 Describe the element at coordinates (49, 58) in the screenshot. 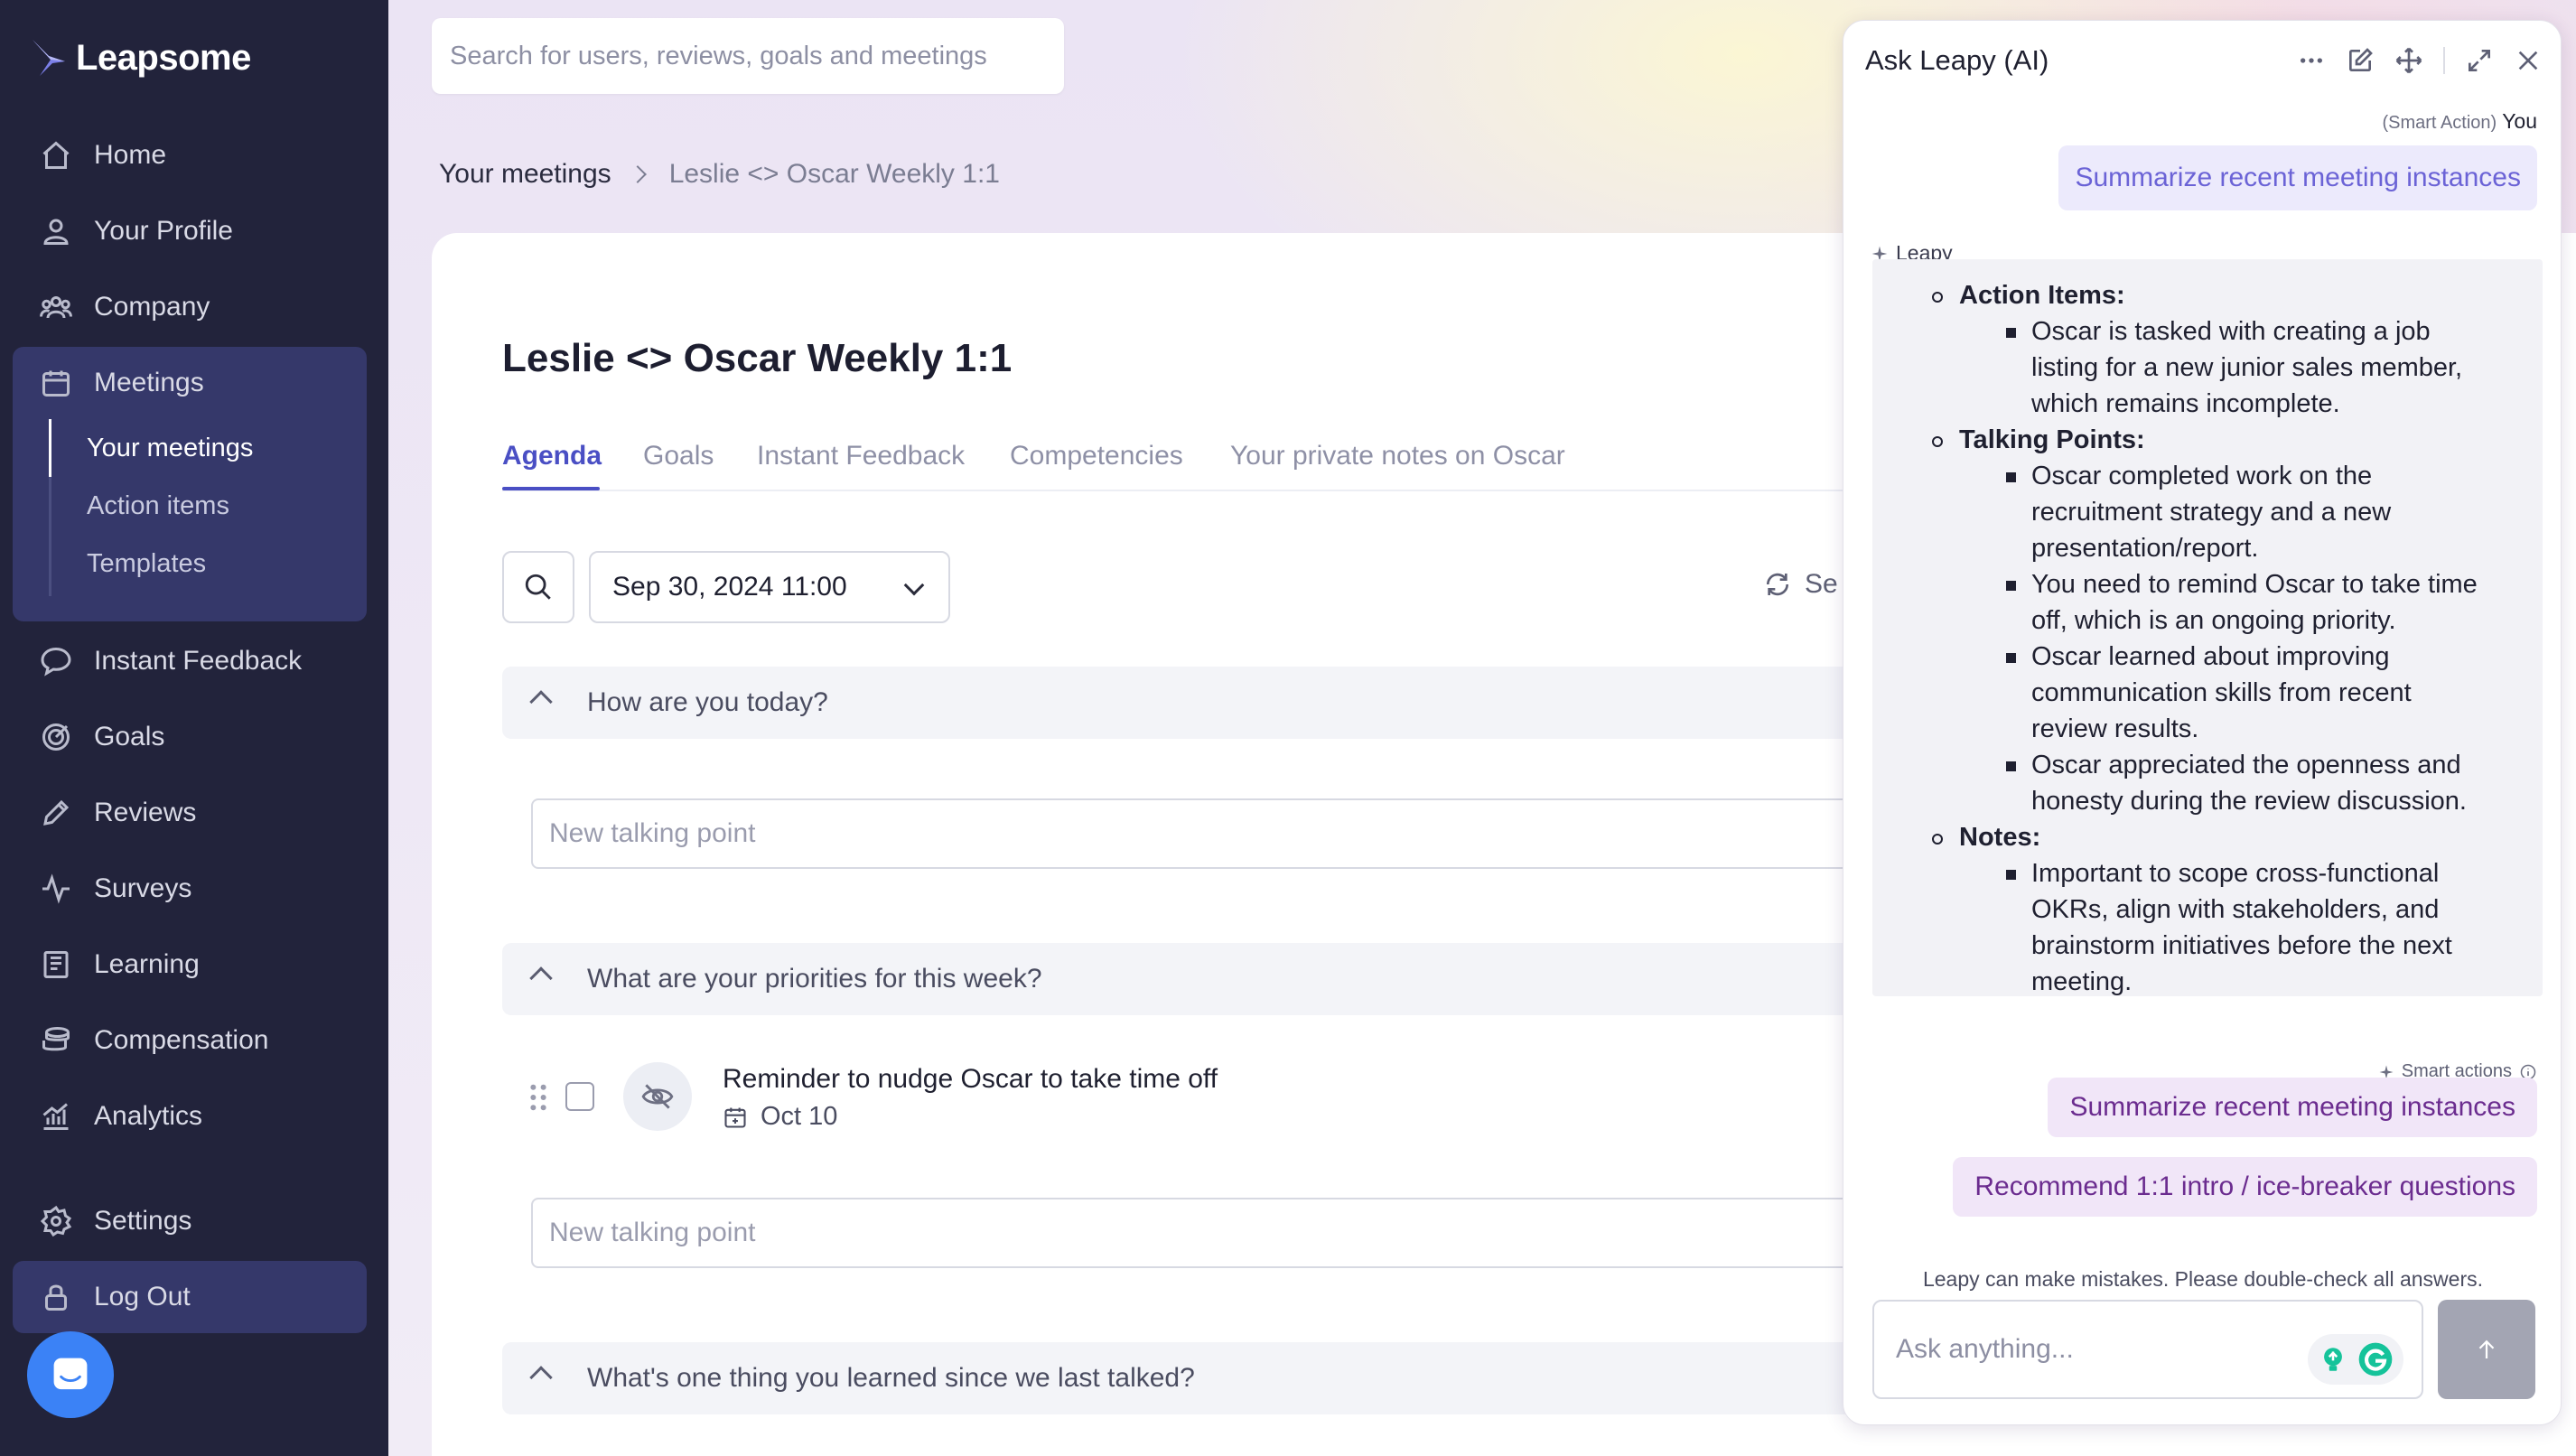

I see `leapsome-bird-icon` at that location.